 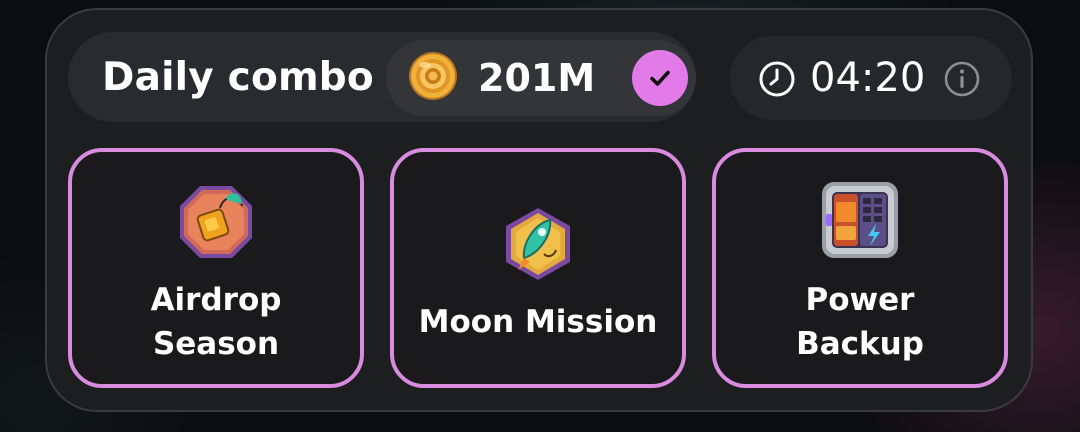 What do you see at coordinates (777, 79) in the screenshot?
I see `clock-icon` at bounding box center [777, 79].